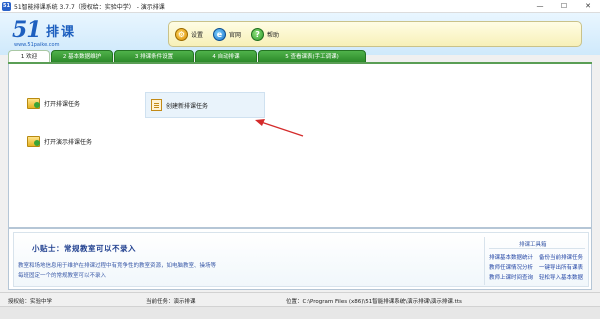 This screenshot has height=319, width=600. What do you see at coordinates (171, 302) in the screenshot?
I see `status-current-task: 当前任务：演示排课` at bounding box center [171, 302].